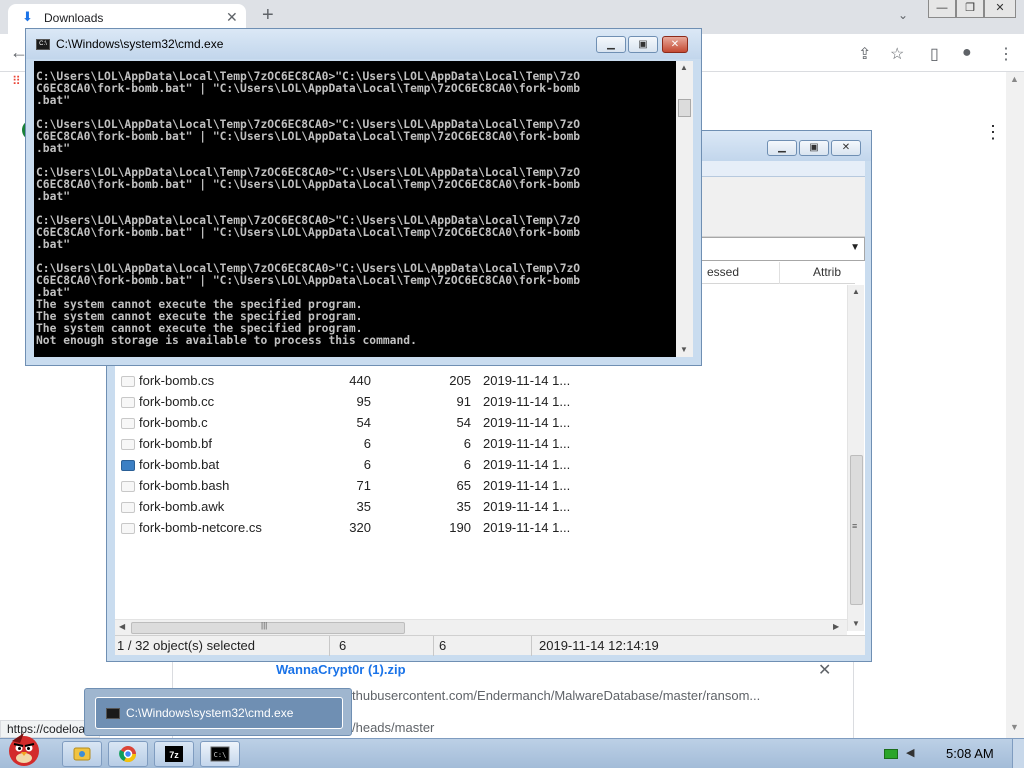  I want to click on svg-text: C:\, so click(220, 755).